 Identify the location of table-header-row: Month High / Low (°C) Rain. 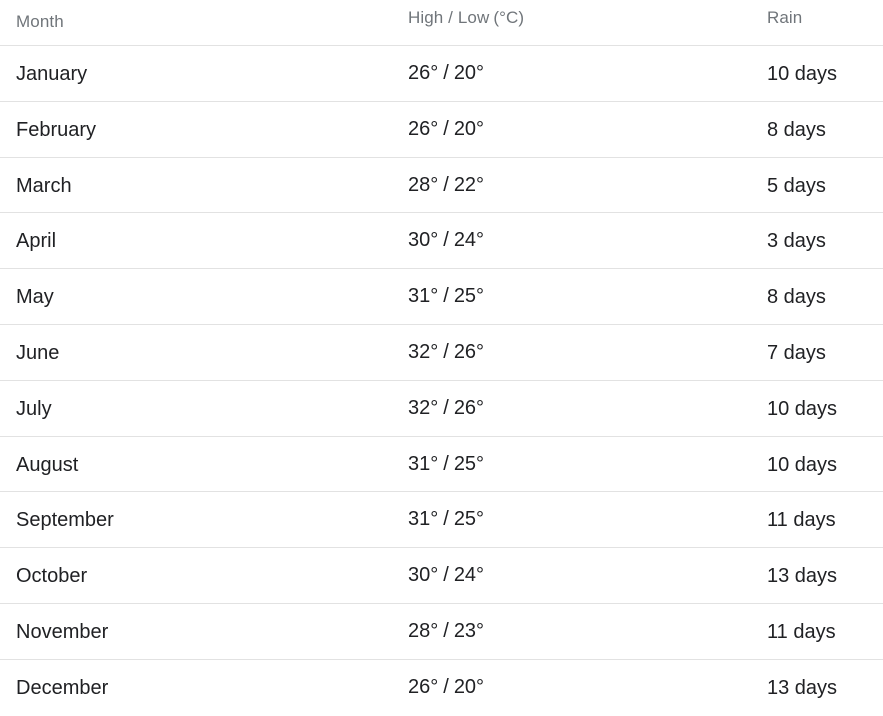
(441, 23).